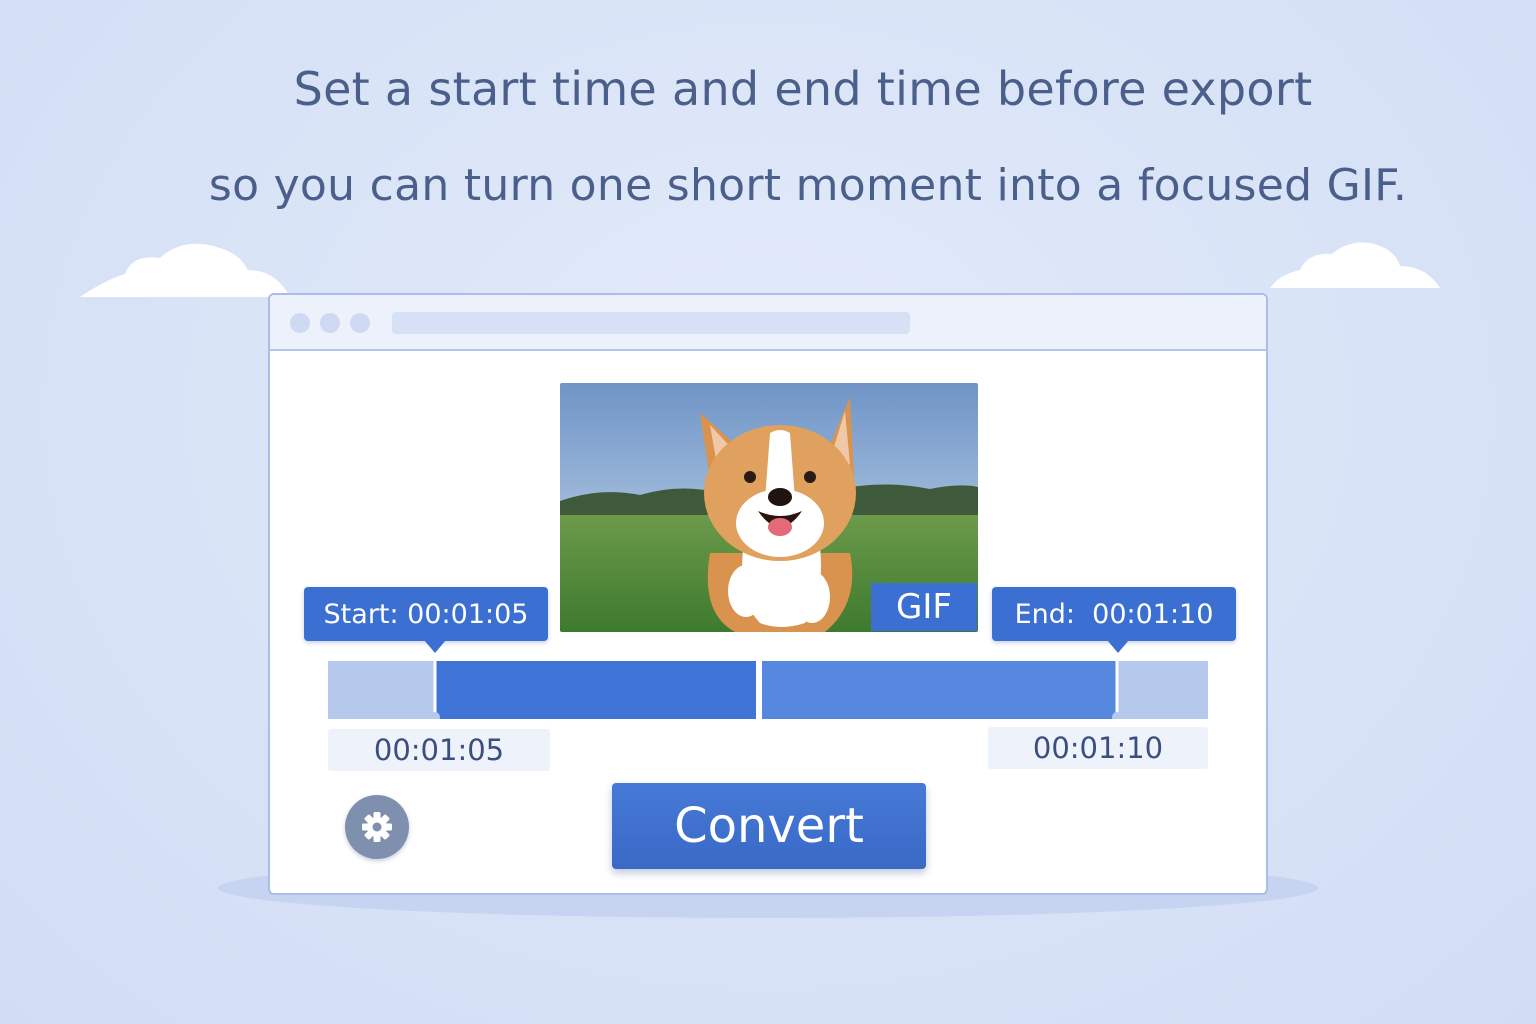  I want to click on timeline-unselected-right, so click(1163, 690).